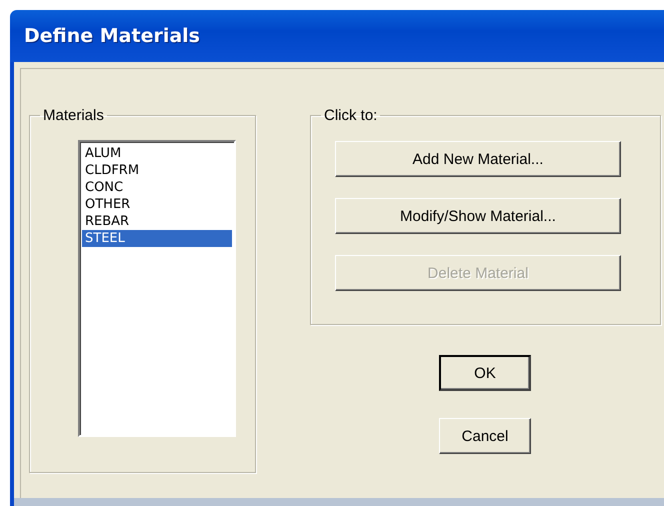  What do you see at coordinates (112, 36) in the screenshot?
I see `window-title: Define Materials` at bounding box center [112, 36].